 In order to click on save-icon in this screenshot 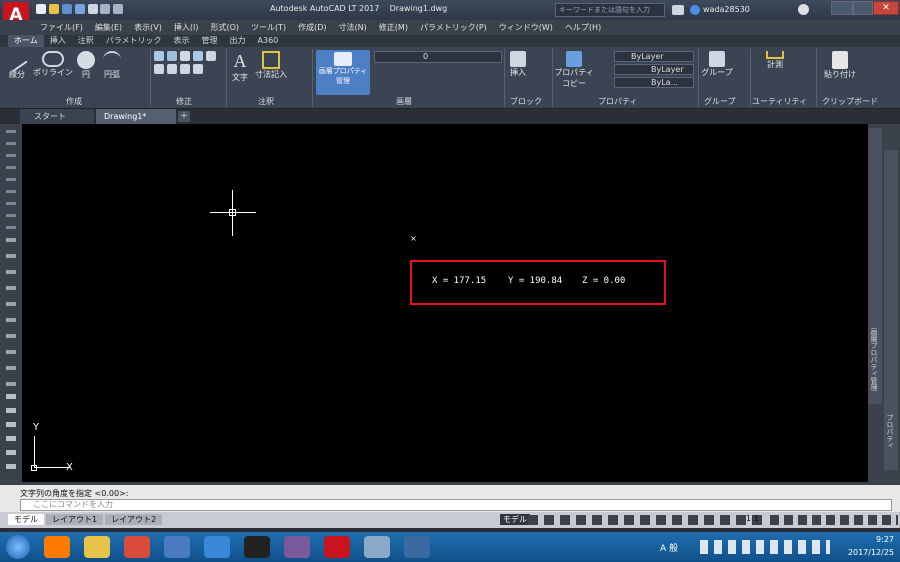, I will do `click(66, 9)`.